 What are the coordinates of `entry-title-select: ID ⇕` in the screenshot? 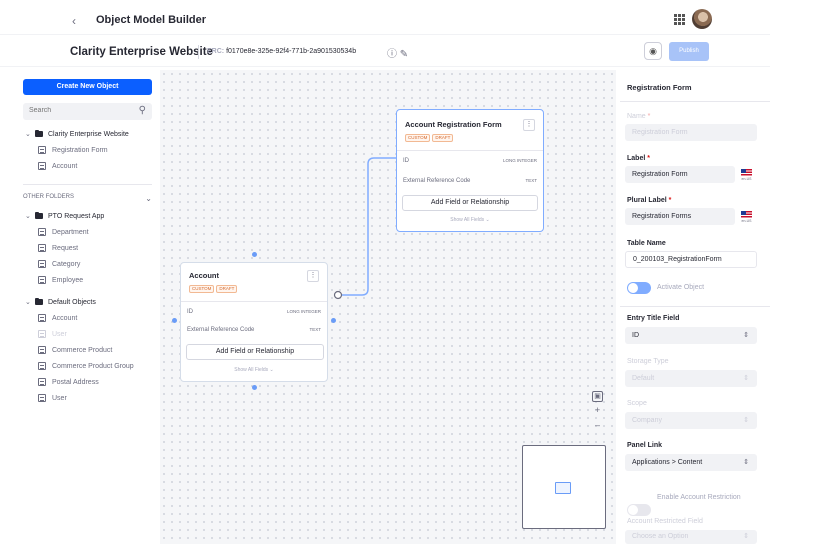 It's located at (691, 335).